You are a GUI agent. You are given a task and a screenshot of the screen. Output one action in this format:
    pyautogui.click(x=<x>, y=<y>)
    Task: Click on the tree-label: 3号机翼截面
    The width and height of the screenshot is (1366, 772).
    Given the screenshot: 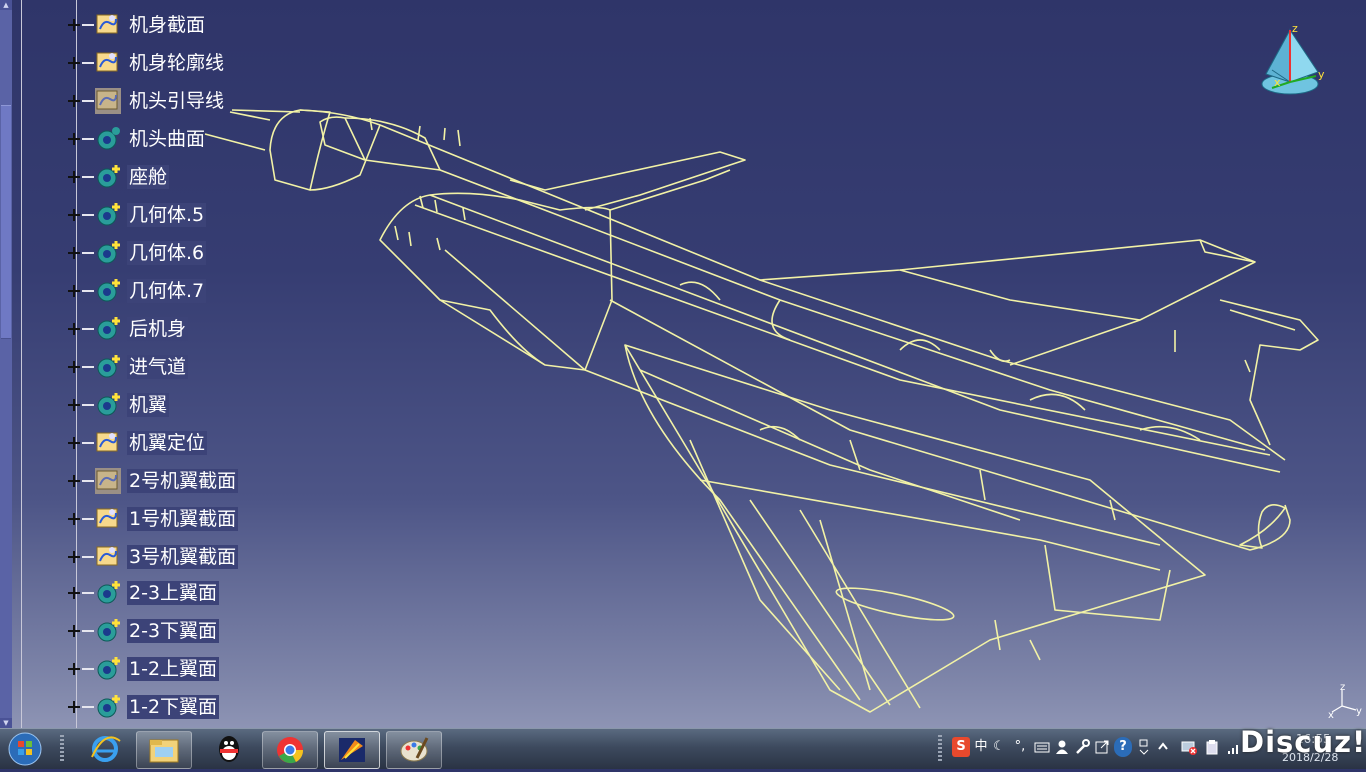 What is the action you would take?
    pyautogui.click(x=183, y=557)
    